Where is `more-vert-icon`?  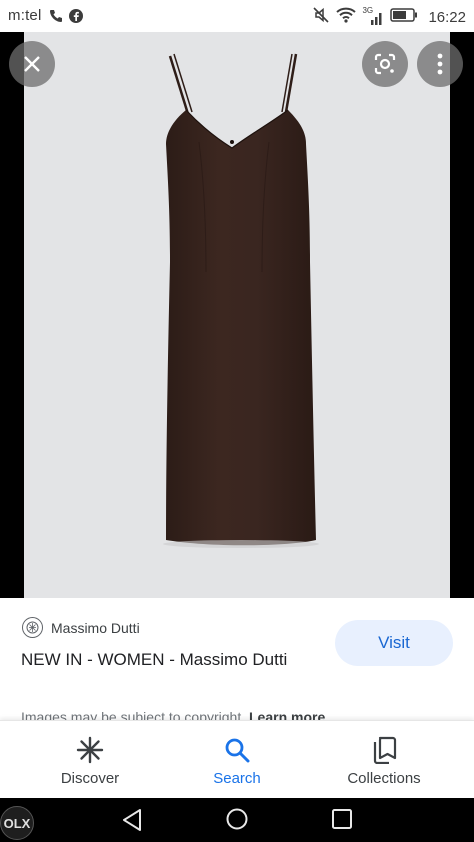
more-vert-icon is located at coordinates (440, 64).